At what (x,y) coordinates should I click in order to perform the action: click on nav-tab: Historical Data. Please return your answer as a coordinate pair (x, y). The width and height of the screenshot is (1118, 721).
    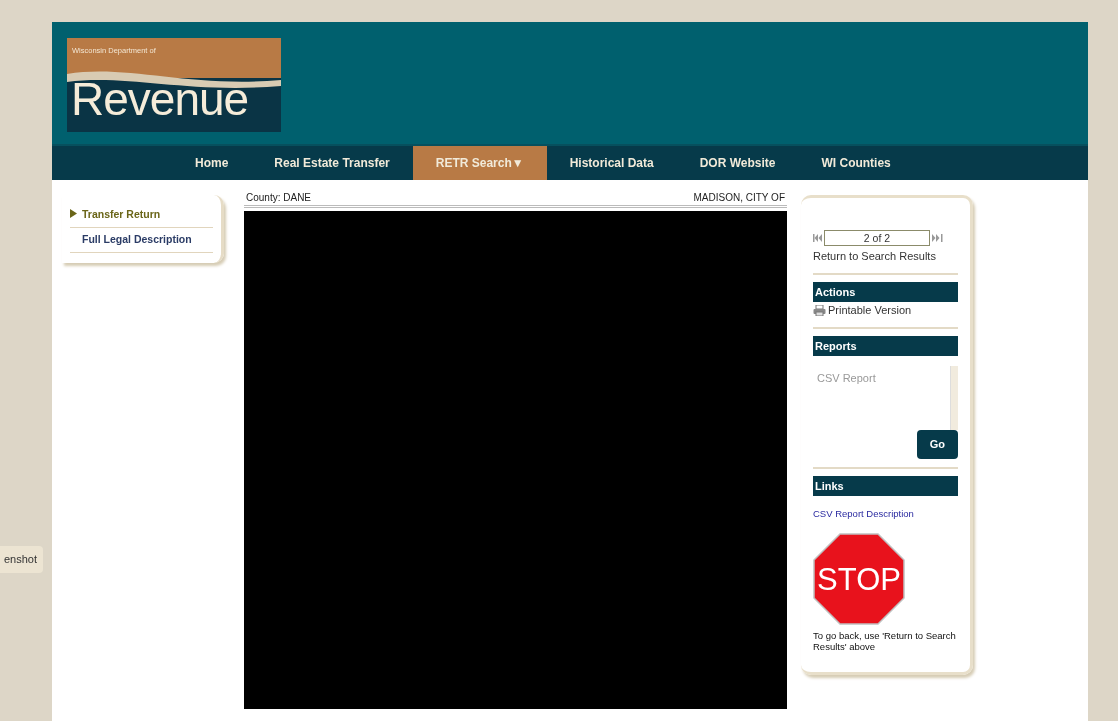
    Looking at the image, I should click on (611, 163).